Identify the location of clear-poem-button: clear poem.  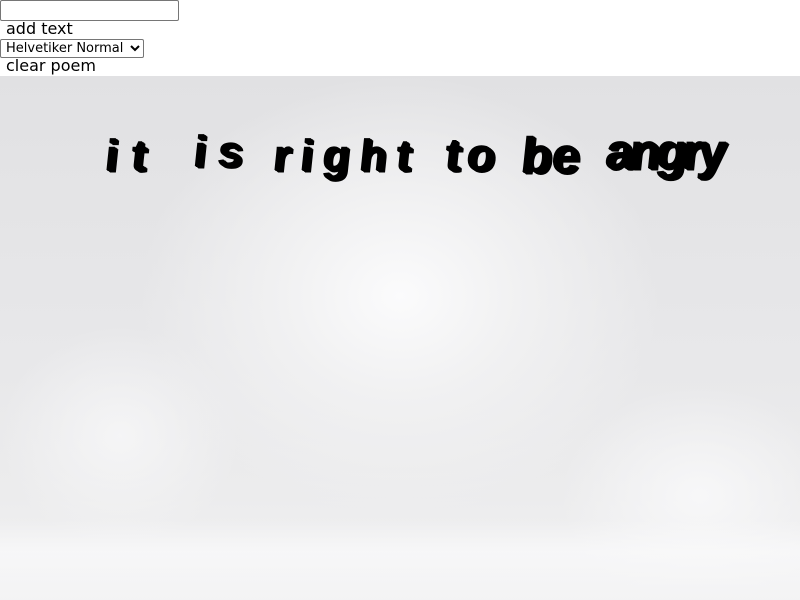
(51, 66).